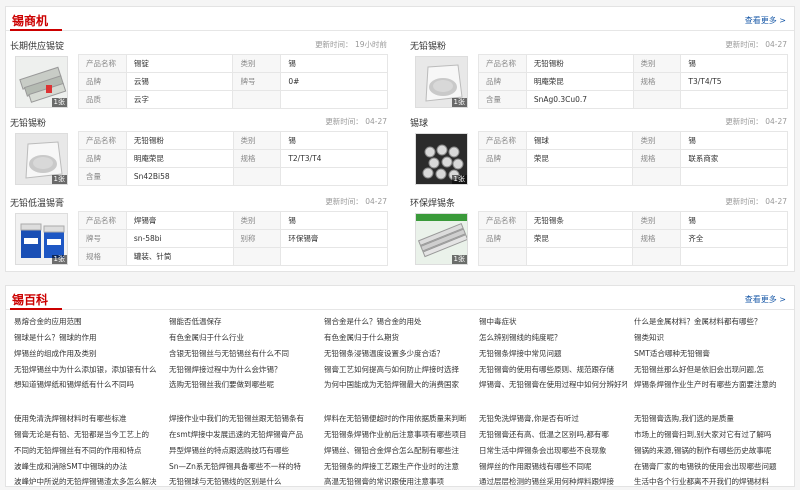 The height and width of the screenshot is (490, 800). I want to click on article-link: 锡焊丝的作用跟锡线有哪些不同呢, so click(553, 467).